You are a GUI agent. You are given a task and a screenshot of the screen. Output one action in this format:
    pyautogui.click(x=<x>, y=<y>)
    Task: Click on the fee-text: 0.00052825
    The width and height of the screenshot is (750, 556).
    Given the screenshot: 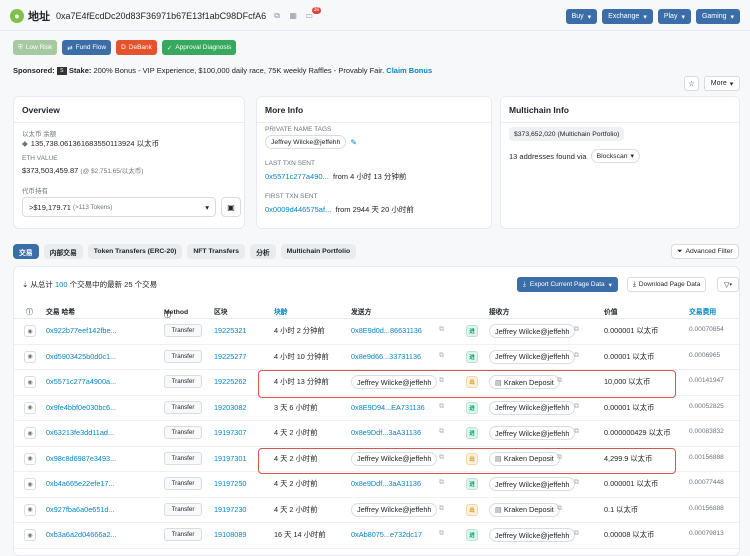 What is the action you would take?
    pyautogui.click(x=706, y=406)
    